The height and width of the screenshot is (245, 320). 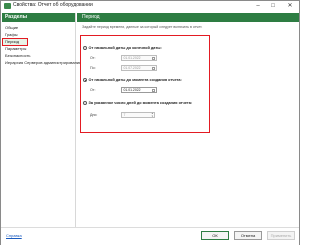 What do you see at coordinates (150, 6) in the screenshot?
I see `title-bar: Свойства: Отчет об оборудовании – □ ✕` at bounding box center [150, 6].